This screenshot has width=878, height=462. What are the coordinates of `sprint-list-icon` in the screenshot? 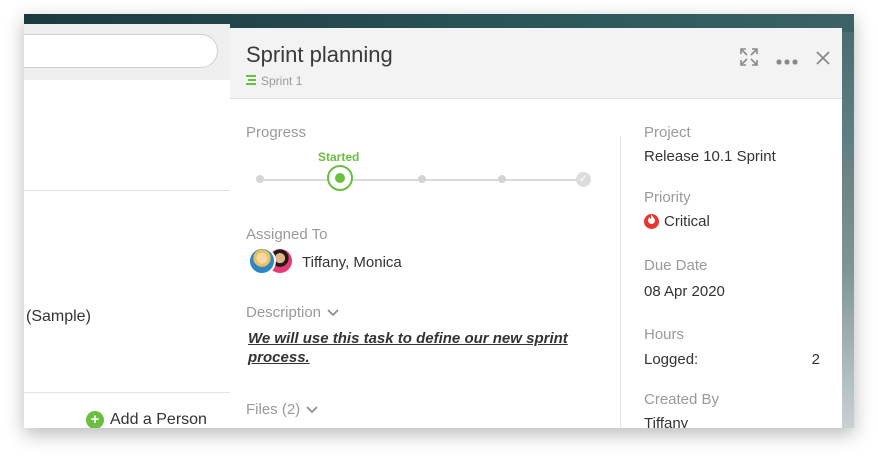 It's located at (251, 81).